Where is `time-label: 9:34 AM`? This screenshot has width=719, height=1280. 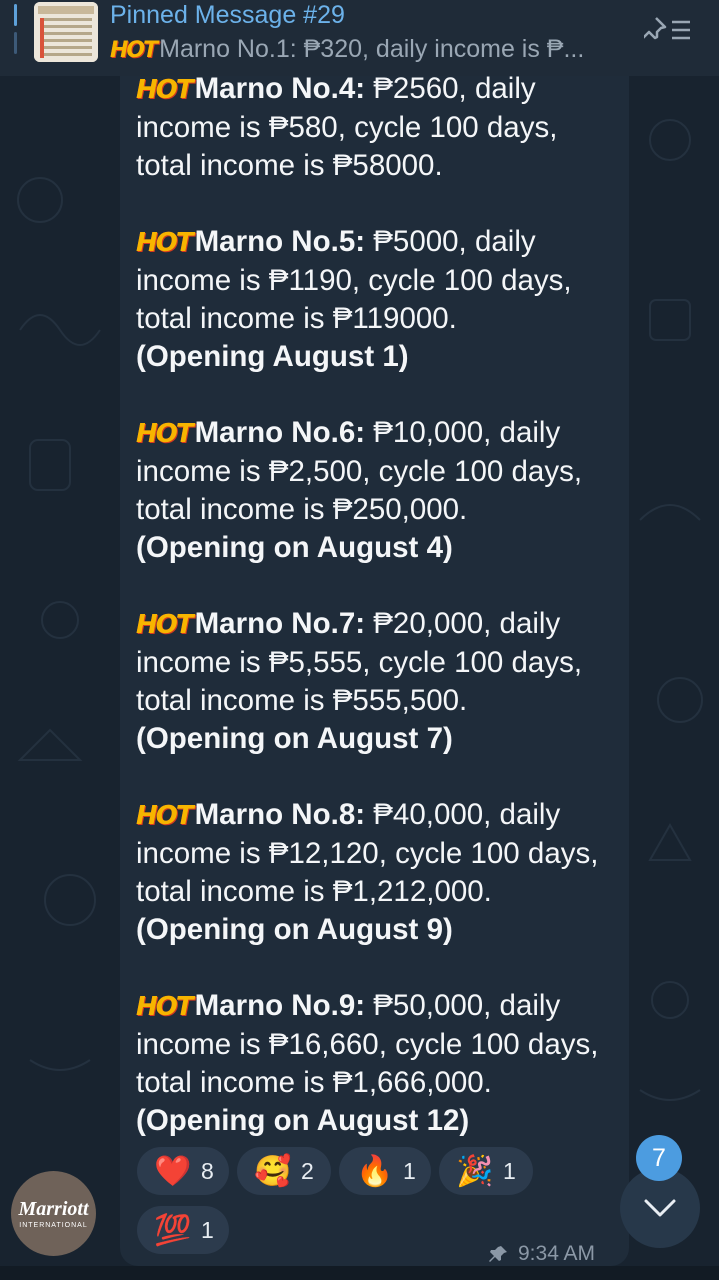
time-label: 9:34 AM is located at coordinates (557, 1253).